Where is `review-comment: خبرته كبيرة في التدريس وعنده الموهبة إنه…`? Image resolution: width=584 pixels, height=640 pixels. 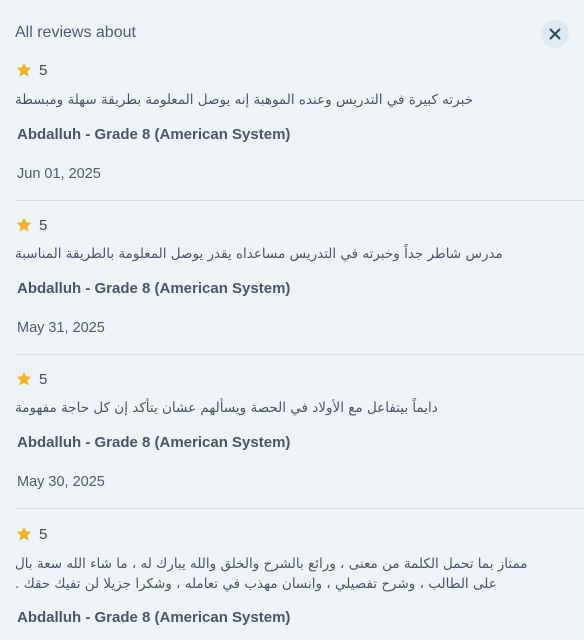
review-comment: خبرته كبيرة في التدريس وعنده الموهبة إنه… is located at coordinates (244, 100).